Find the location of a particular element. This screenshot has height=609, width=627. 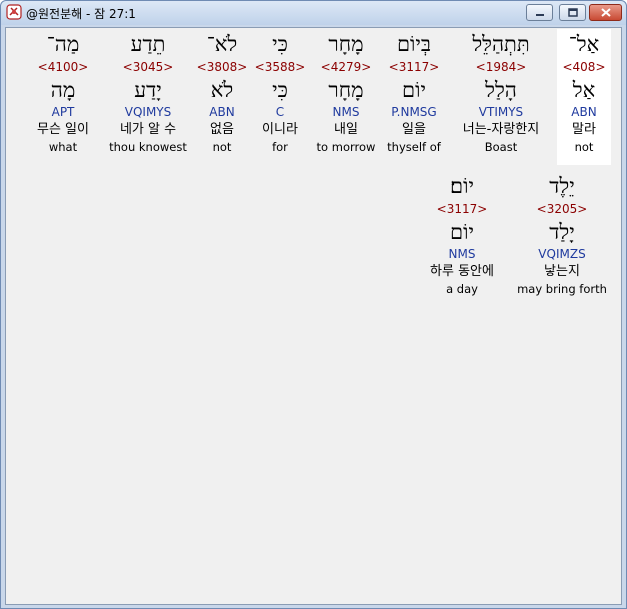

hebrew-word: מָחָר is located at coordinates (346, 44).